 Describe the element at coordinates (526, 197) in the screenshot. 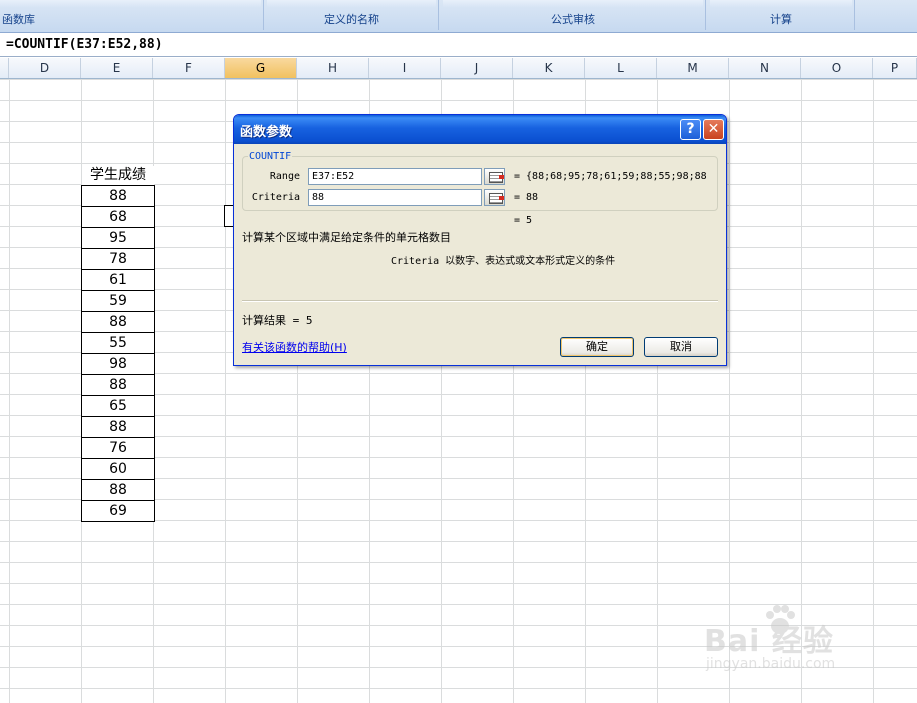

I see `criteria-evaluated-value: = 88` at that location.